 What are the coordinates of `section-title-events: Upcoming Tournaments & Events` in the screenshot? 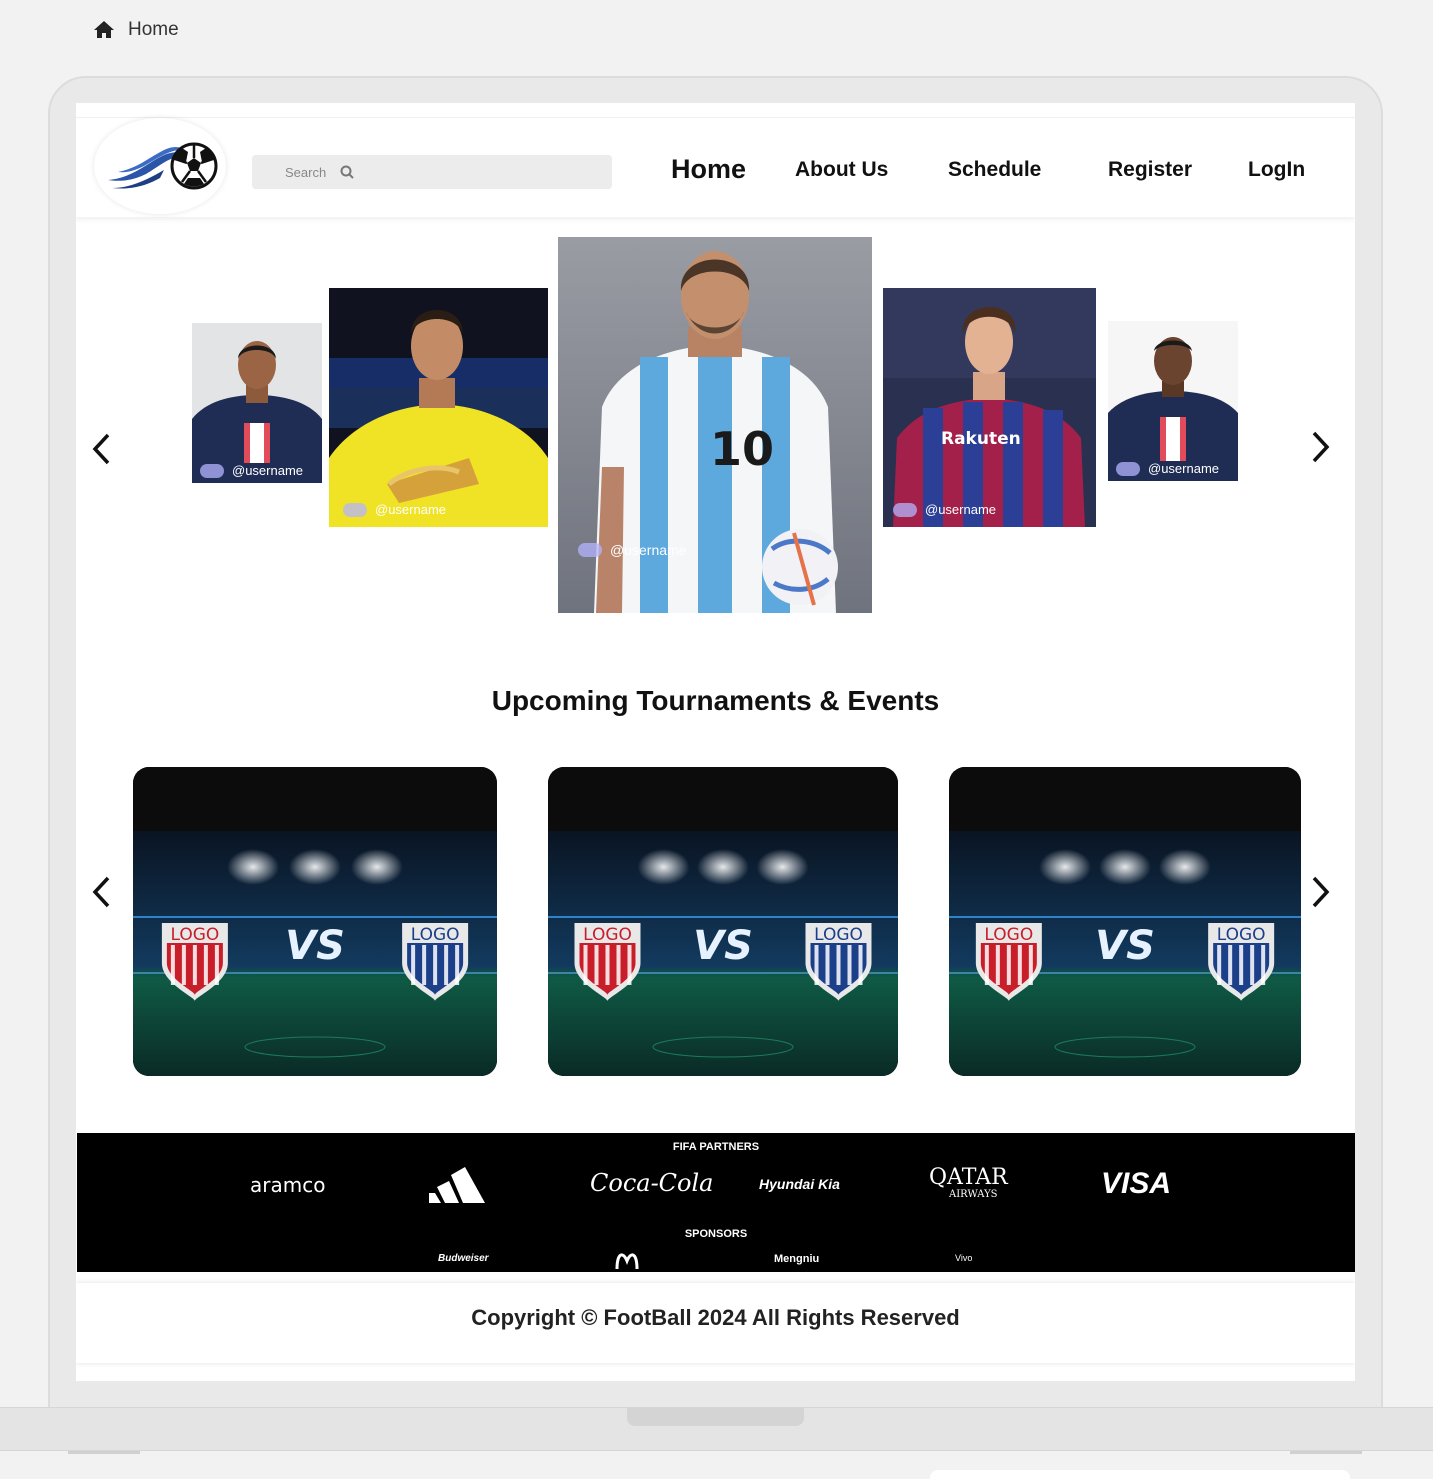 It's located at (715, 700).